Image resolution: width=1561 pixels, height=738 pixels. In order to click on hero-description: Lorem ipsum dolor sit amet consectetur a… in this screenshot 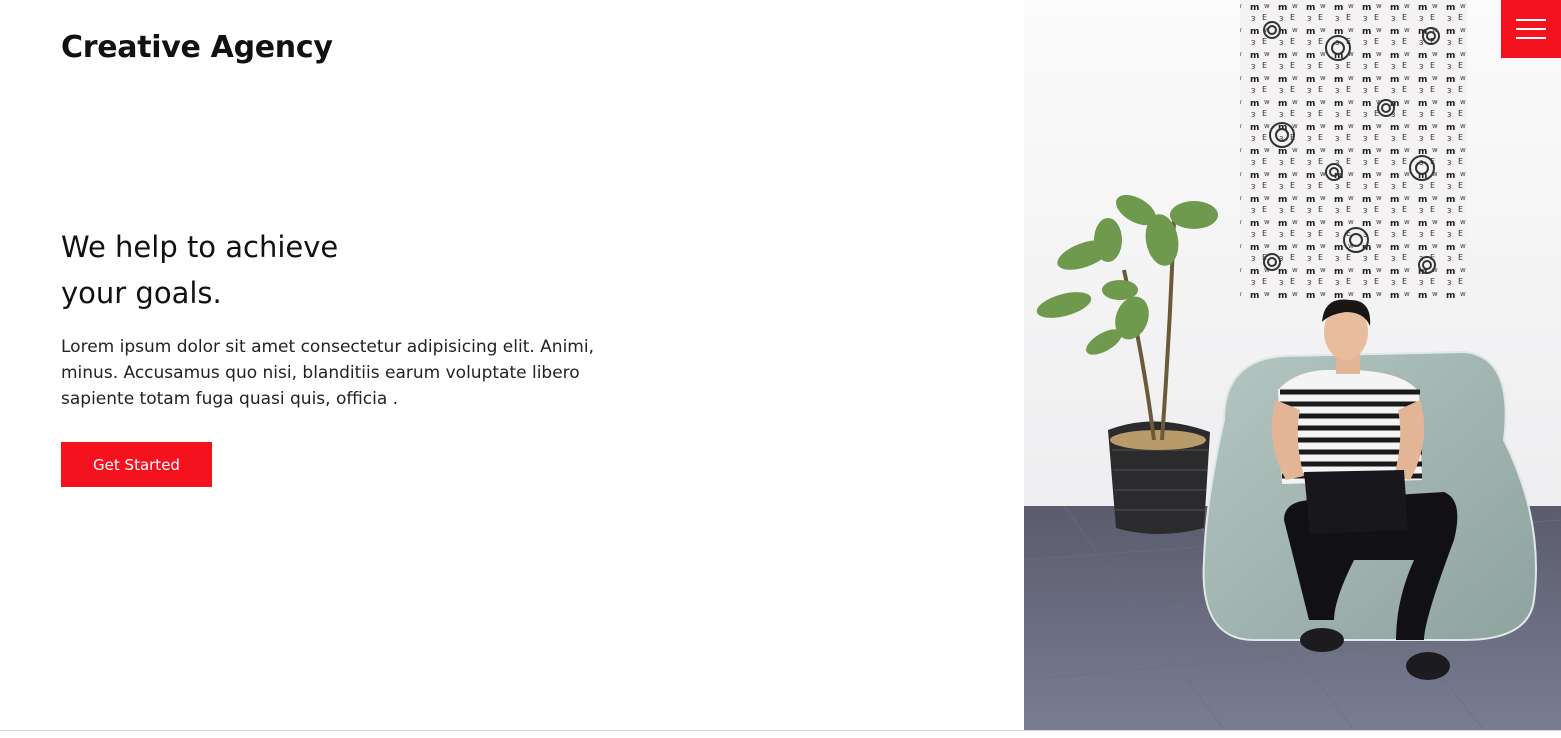, I will do `click(327, 373)`.